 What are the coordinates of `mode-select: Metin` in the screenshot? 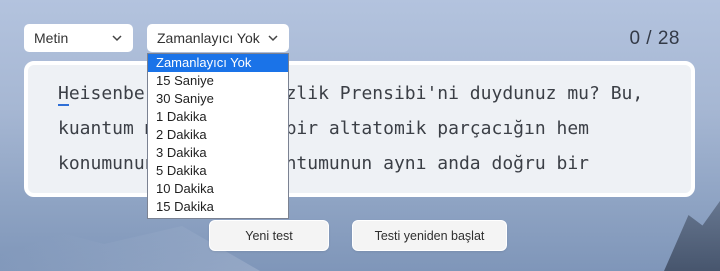 It's located at (78, 38).